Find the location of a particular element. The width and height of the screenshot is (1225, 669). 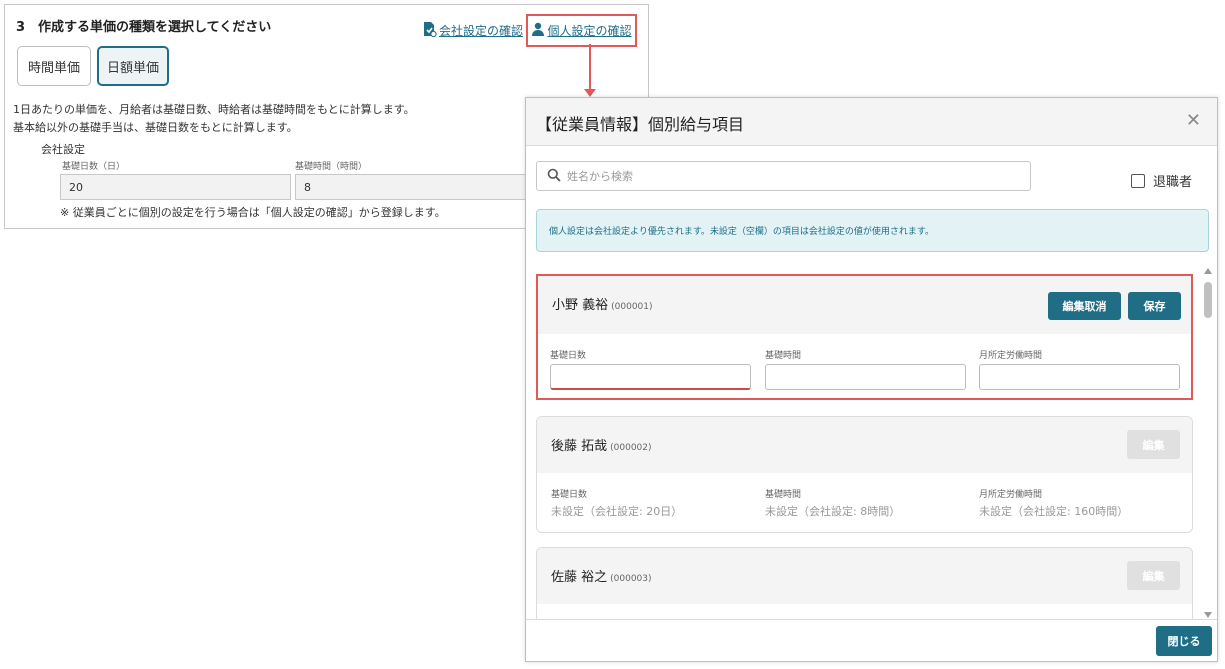

company-settings-link: 会社設定の確認 is located at coordinates (472, 30).